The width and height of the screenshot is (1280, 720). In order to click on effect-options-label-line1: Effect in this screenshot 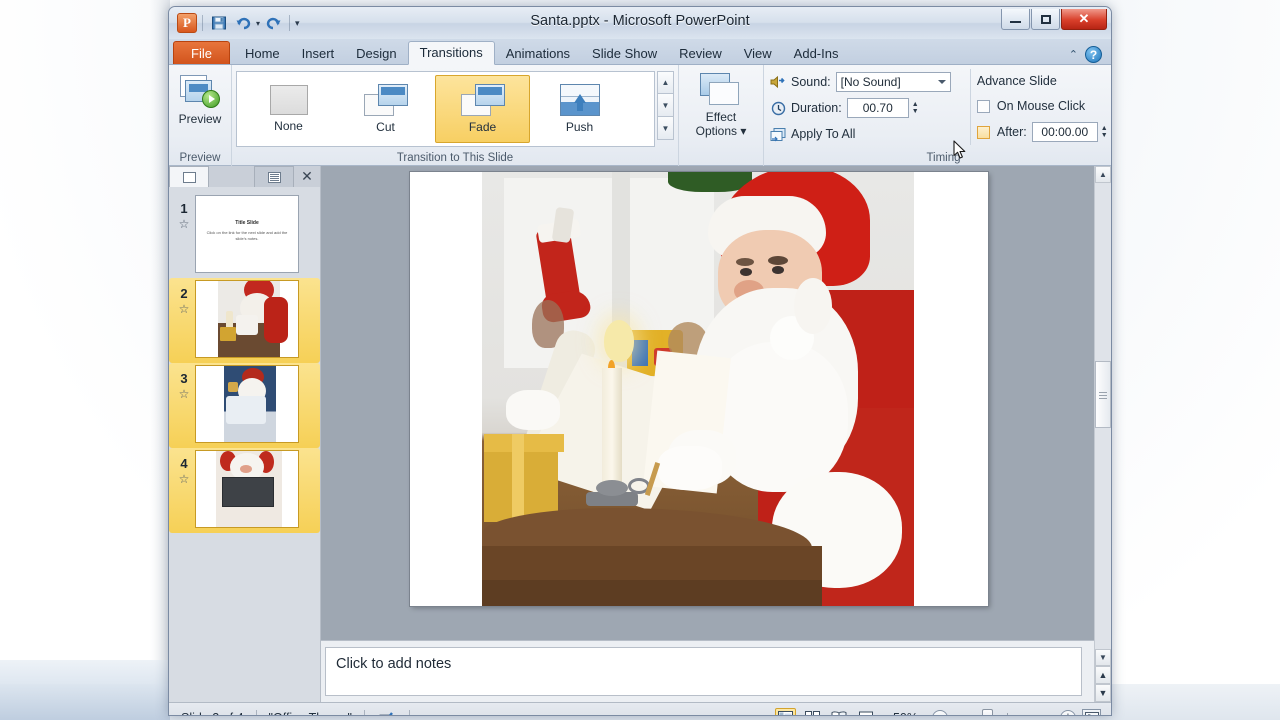, I will do `click(721, 117)`.